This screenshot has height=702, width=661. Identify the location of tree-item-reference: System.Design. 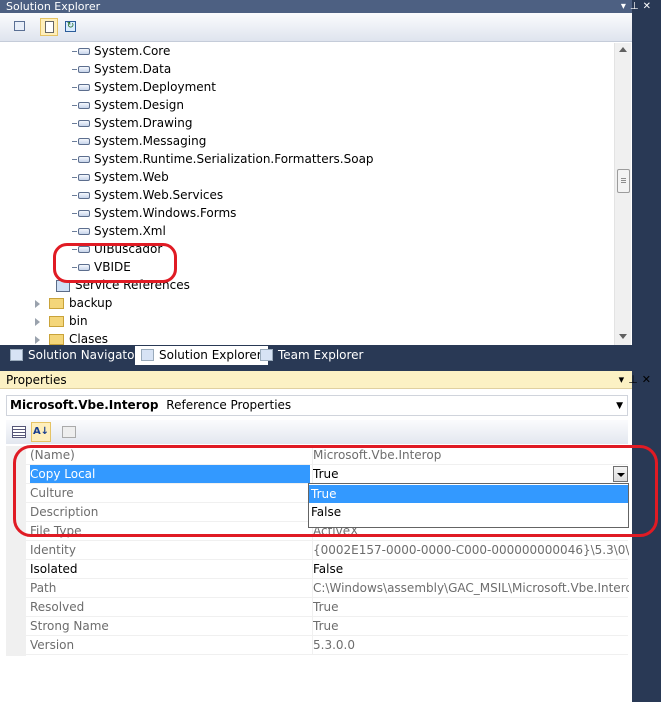
(128, 105).